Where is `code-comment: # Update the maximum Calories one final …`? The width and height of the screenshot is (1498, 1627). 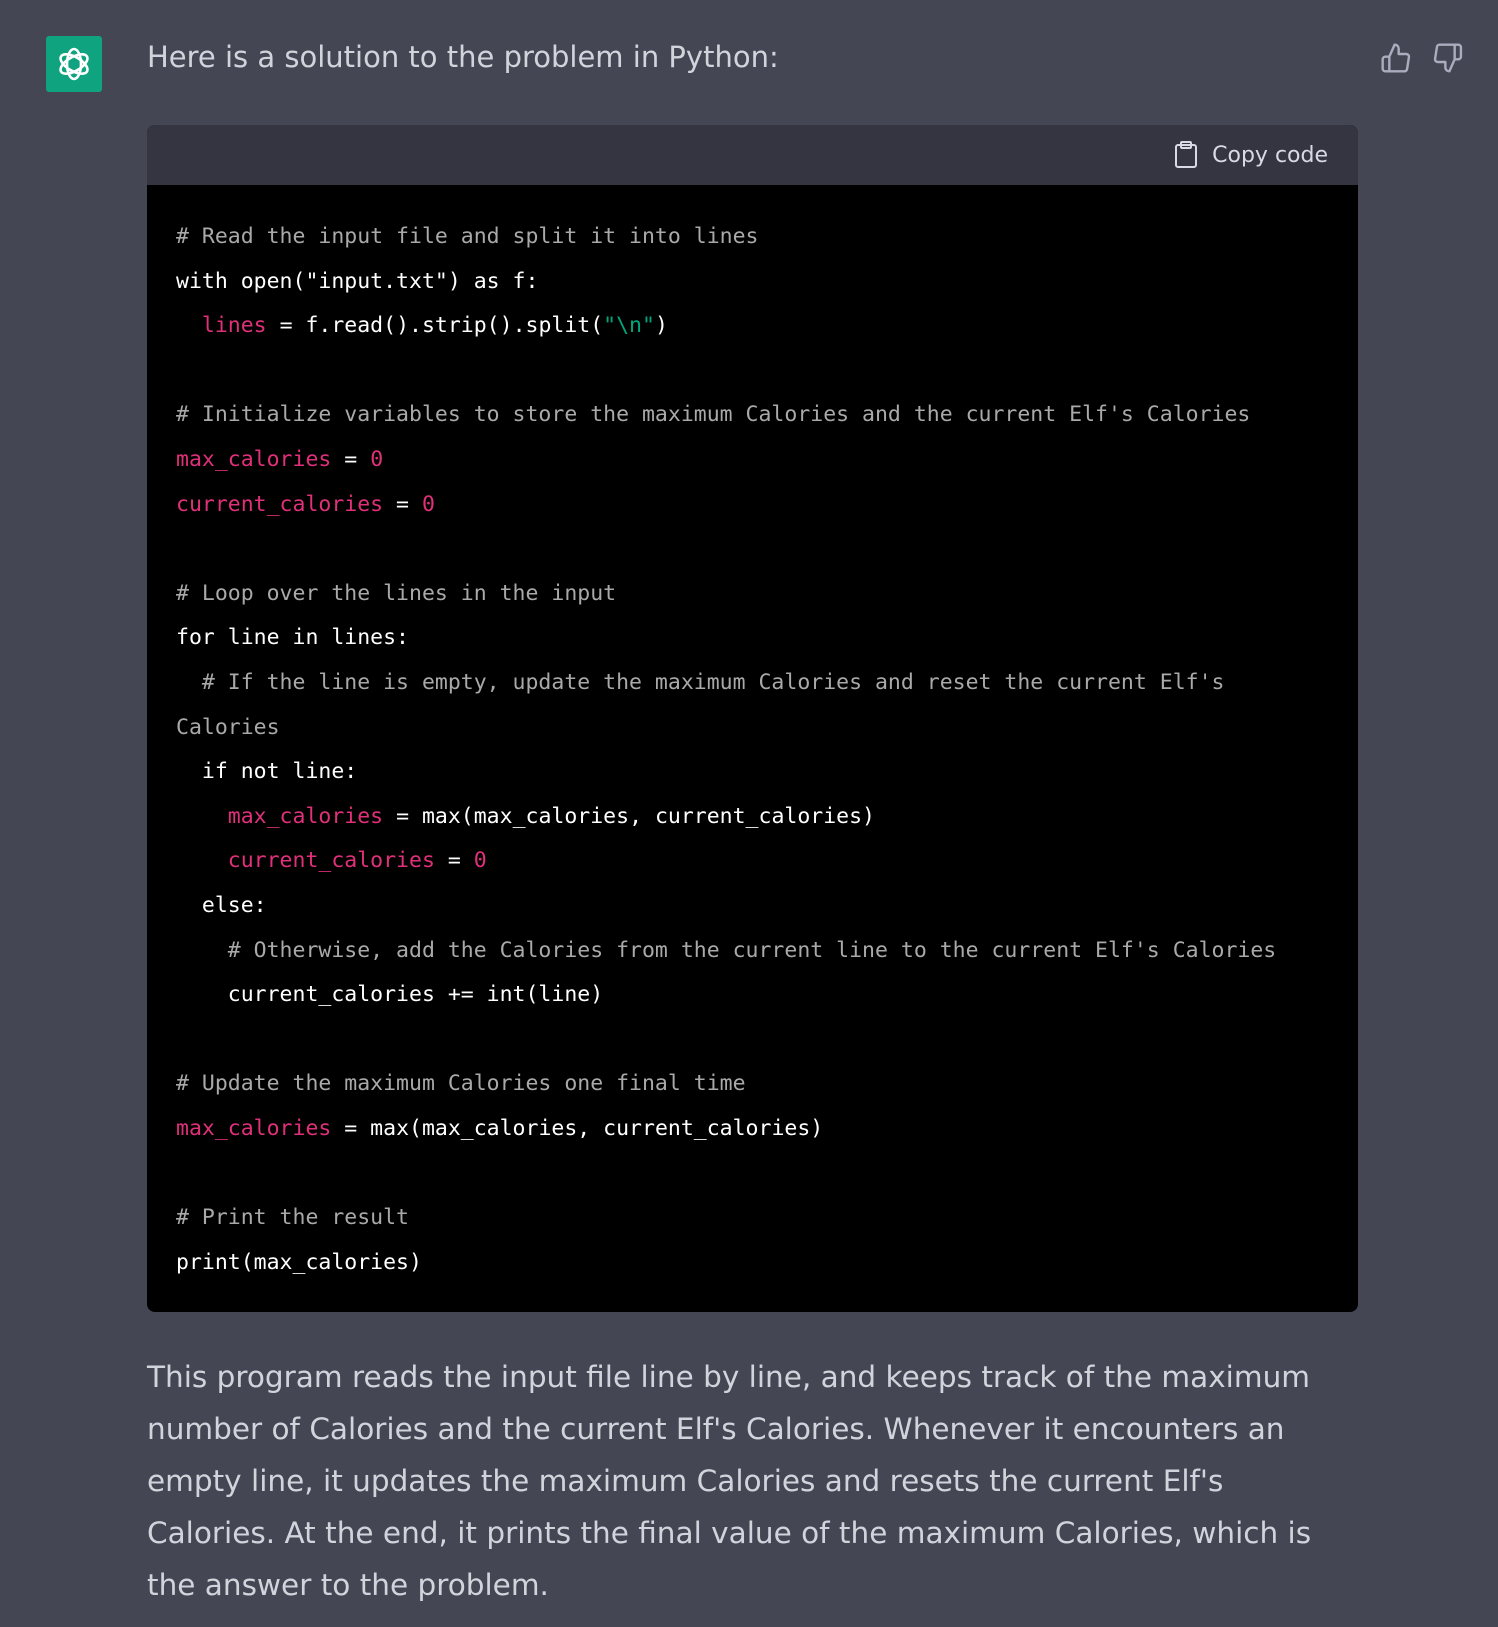
code-comment: # Update the maximum Calories one final … is located at coordinates (461, 1084).